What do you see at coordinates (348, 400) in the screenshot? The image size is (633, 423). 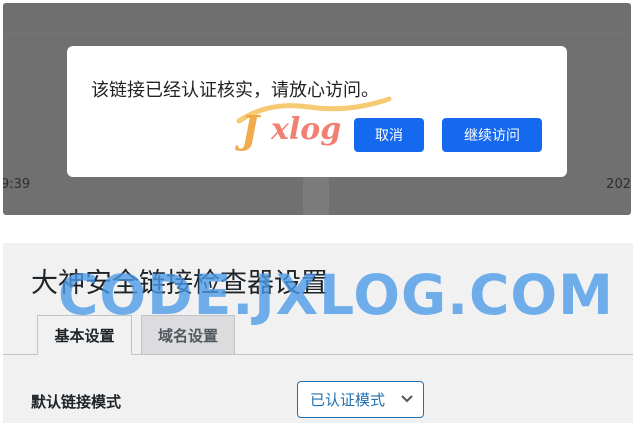 I see `default-mode-value: 已认证模式` at bounding box center [348, 400].